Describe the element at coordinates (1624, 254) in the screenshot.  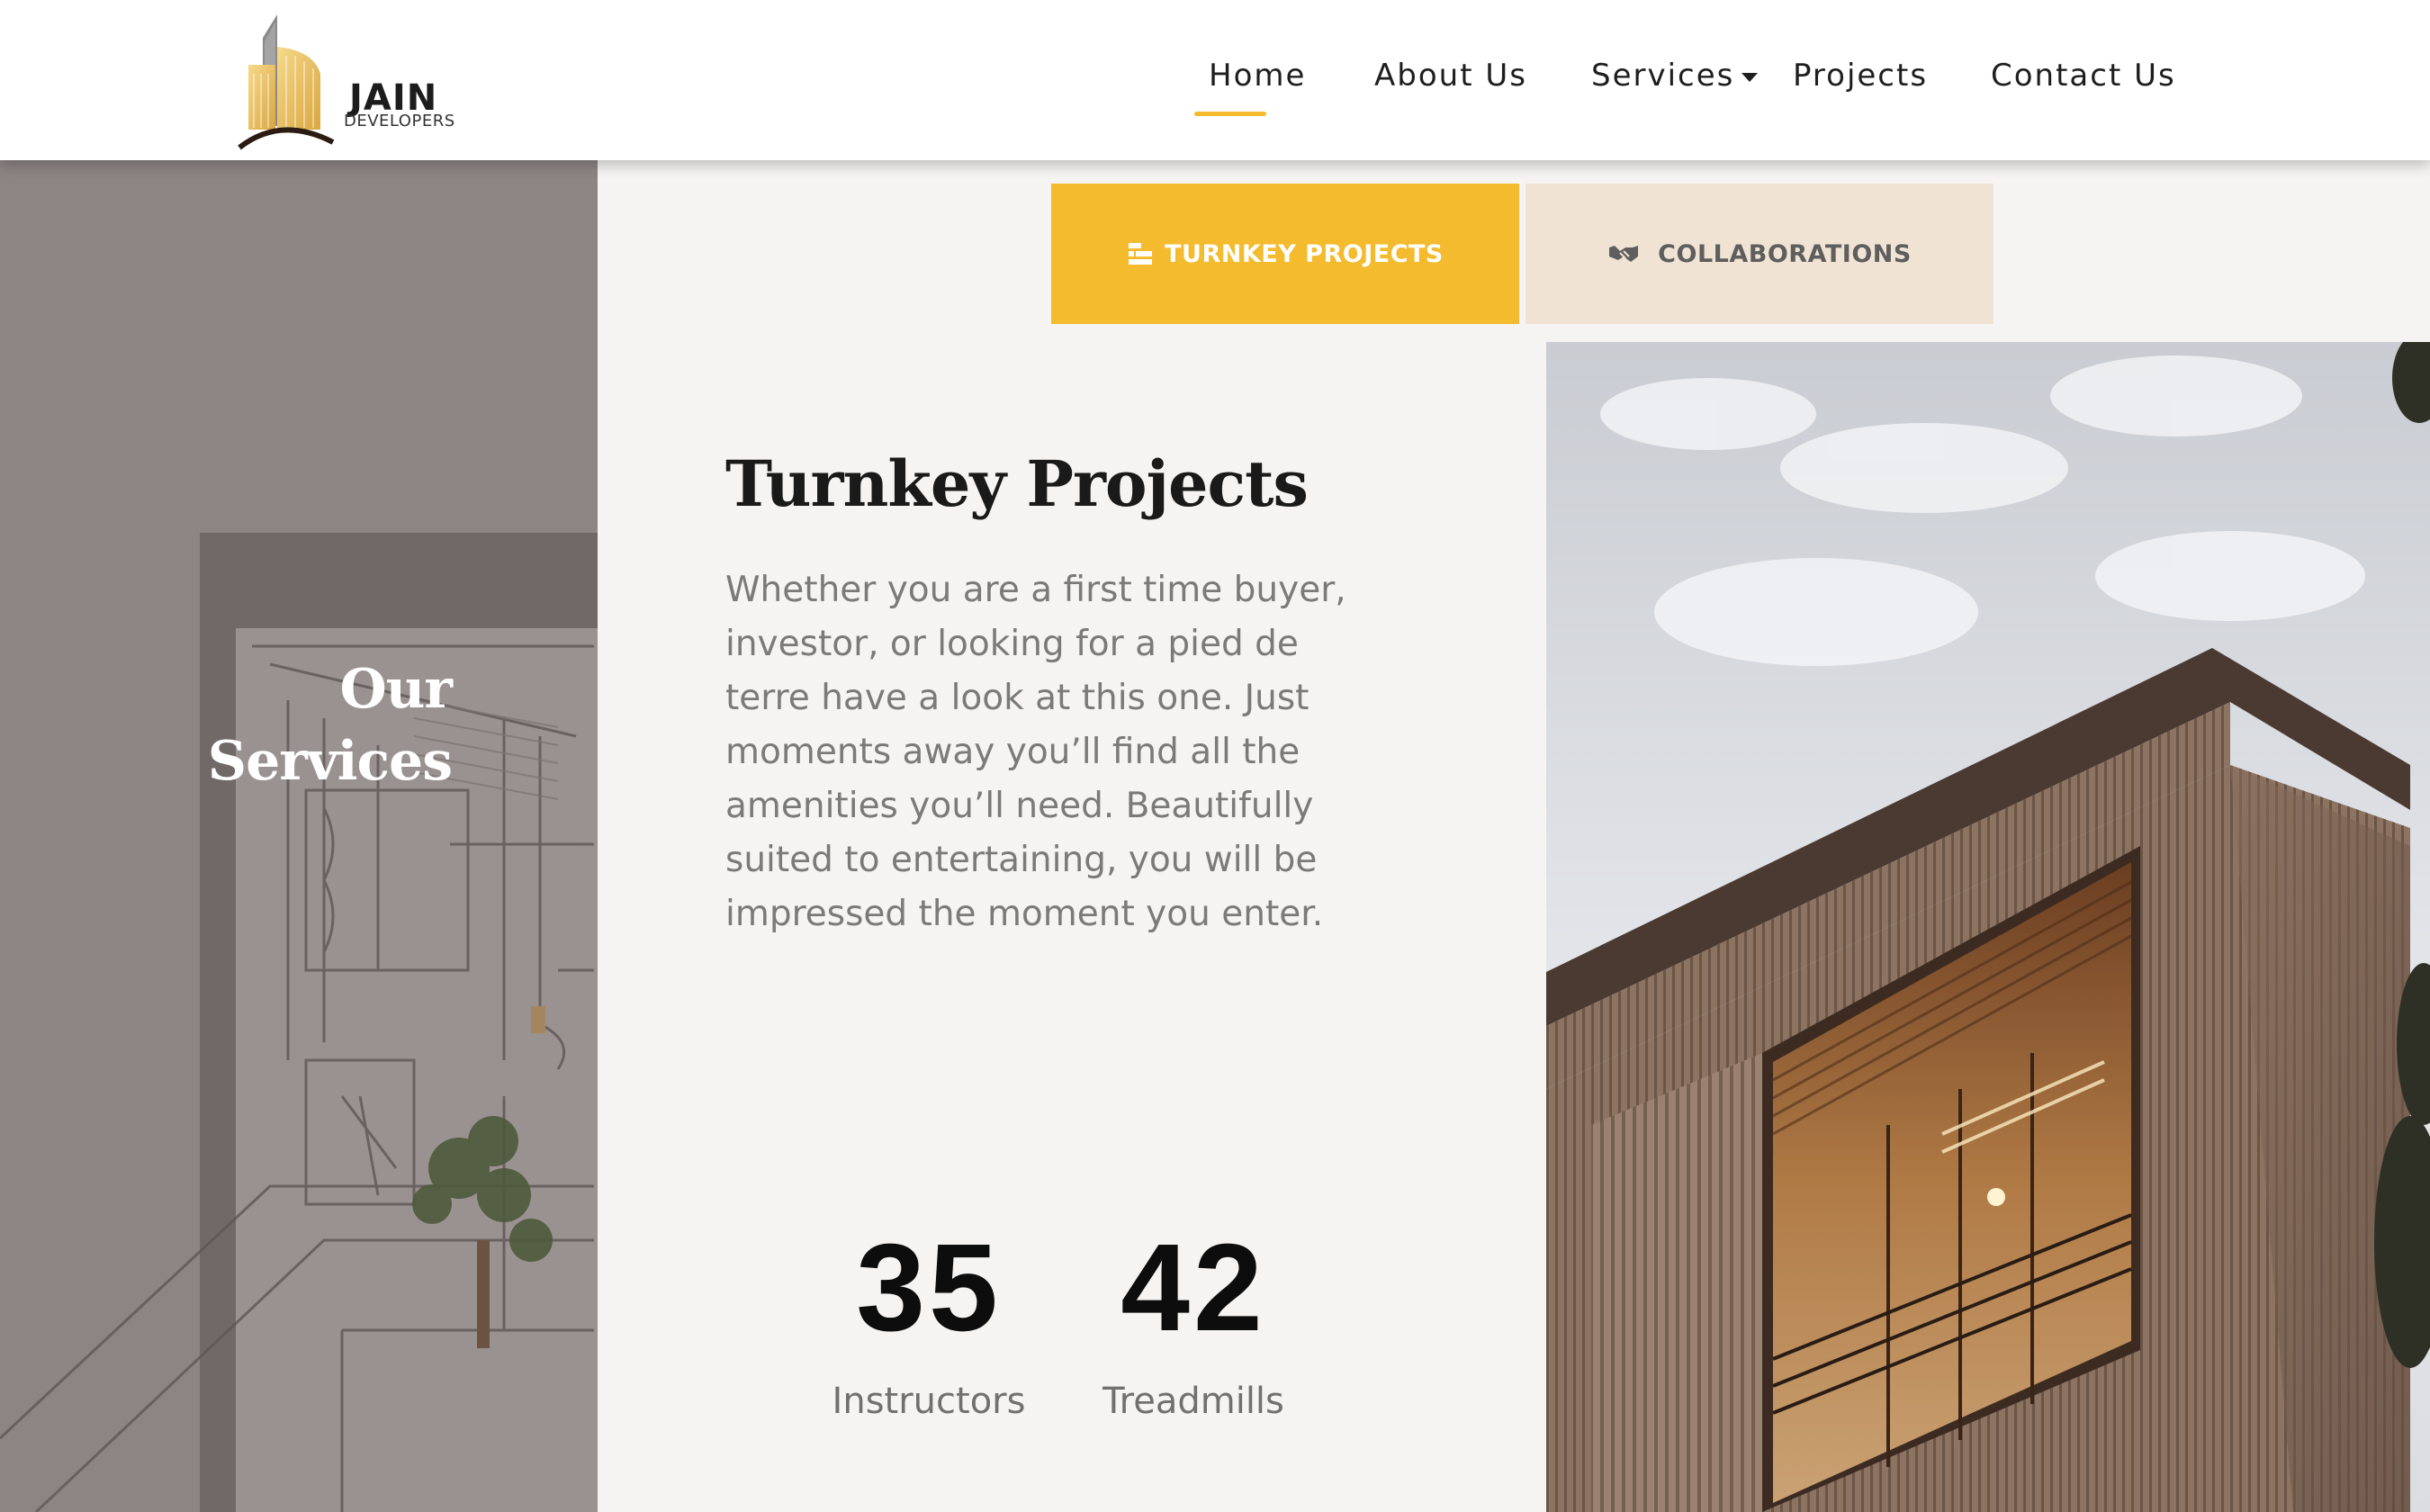
I see `handshake-icon` at that location.